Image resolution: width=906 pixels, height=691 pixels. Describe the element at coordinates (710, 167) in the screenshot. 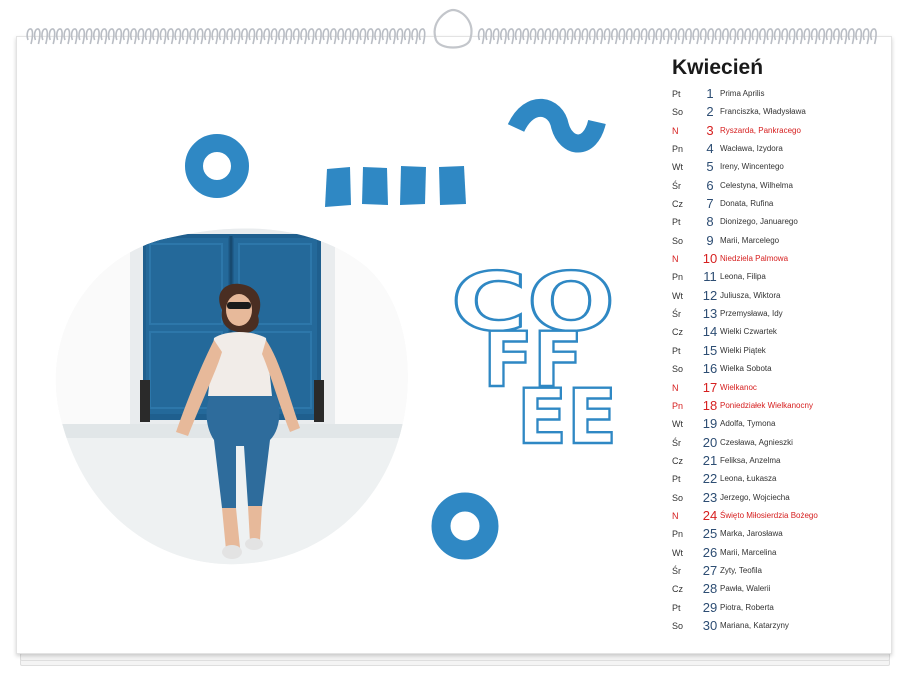

I see `day-number: 5` at that location.